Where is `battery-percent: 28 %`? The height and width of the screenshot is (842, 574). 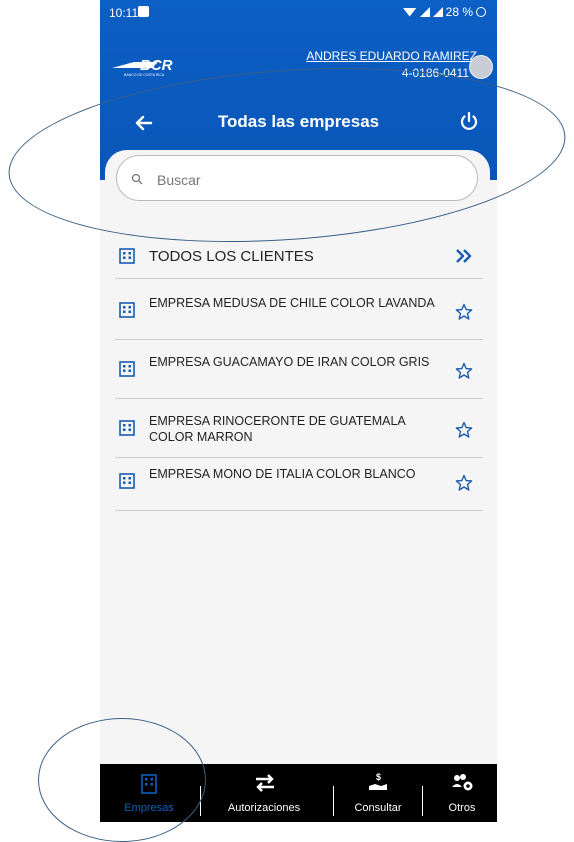 battery-percent: 28 % is located at coordinates (459, 12).